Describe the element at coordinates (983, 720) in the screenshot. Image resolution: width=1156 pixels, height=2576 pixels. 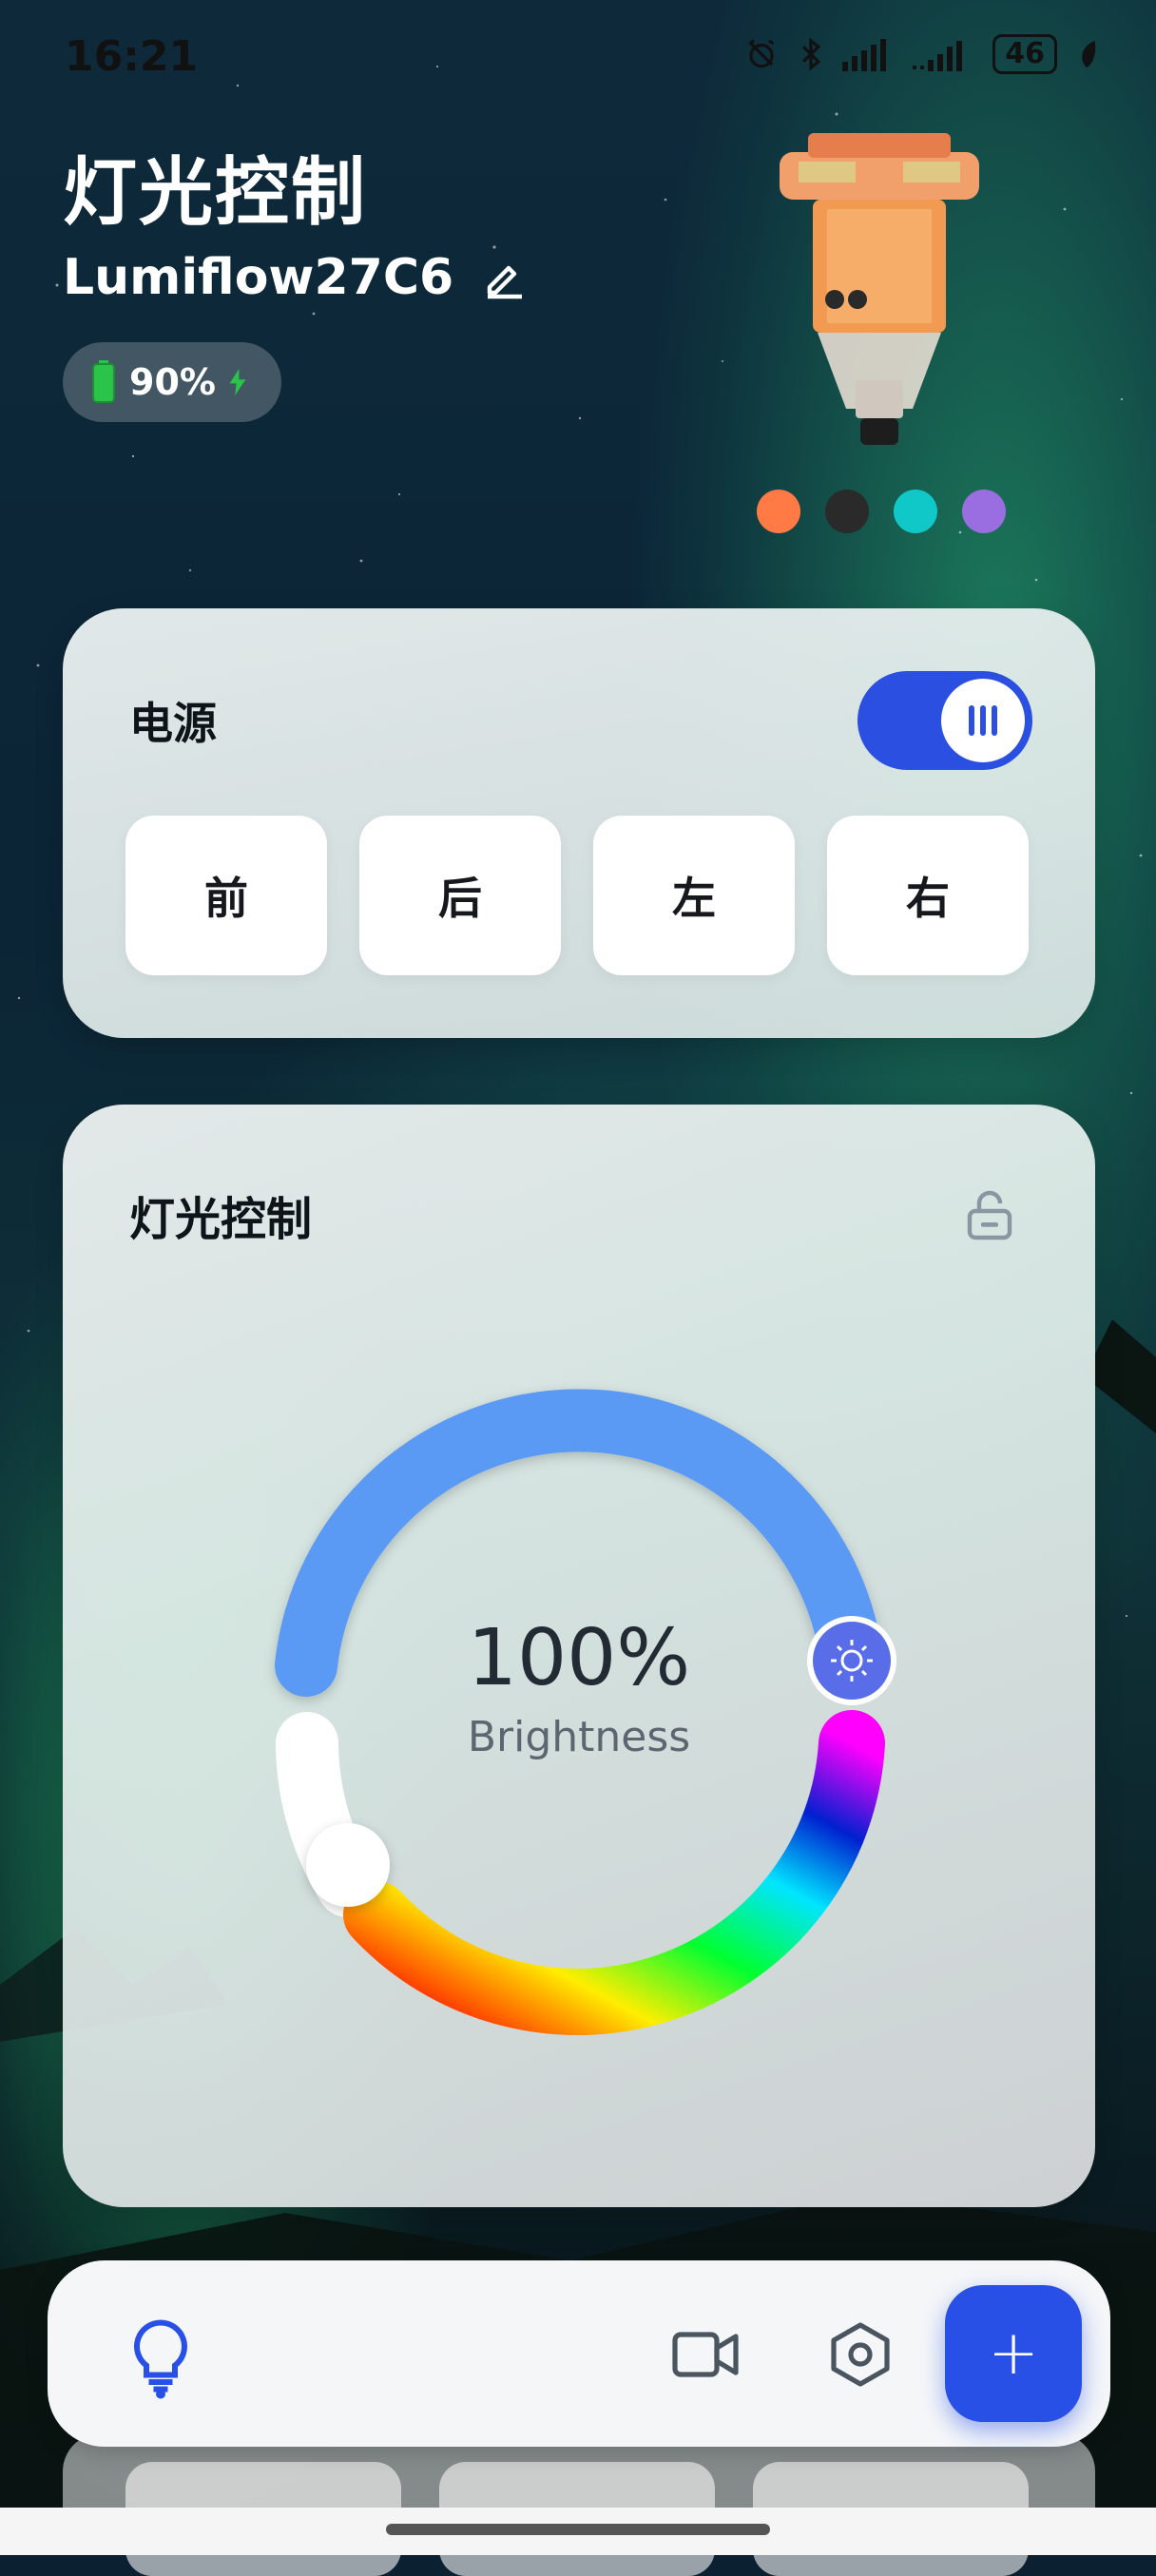
I see `toggle-knob` at that location.